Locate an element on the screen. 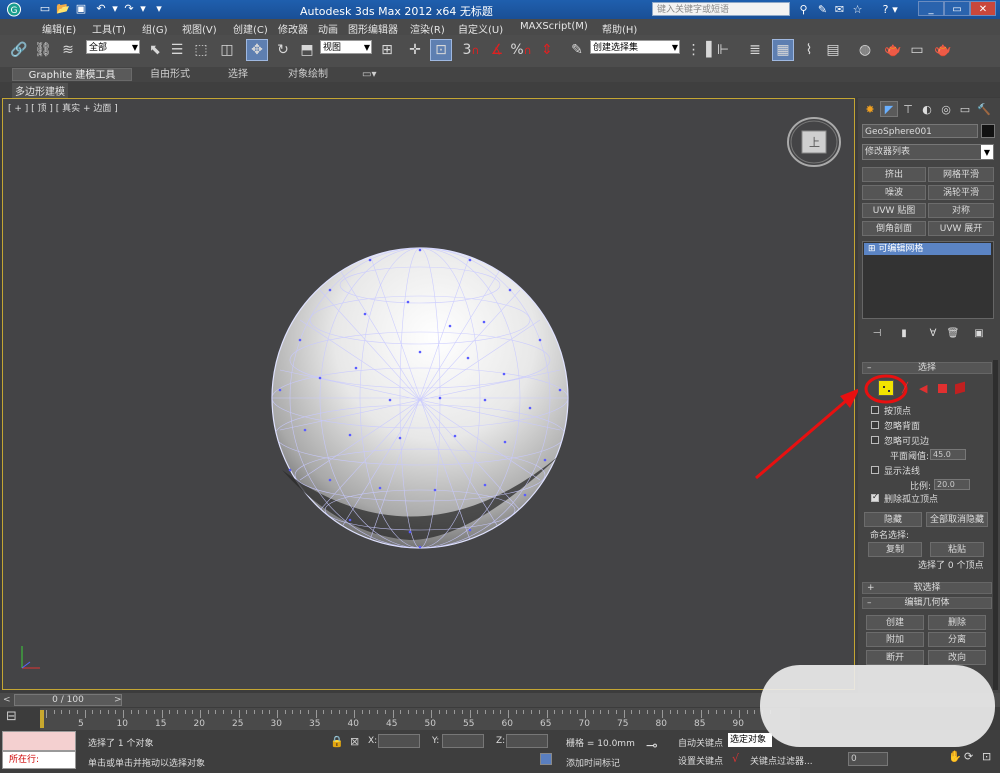 This screenshot has width=1000, height=773. keyboard-shortcut-override-icon: ⊡ is located at coordinates (441, 50).